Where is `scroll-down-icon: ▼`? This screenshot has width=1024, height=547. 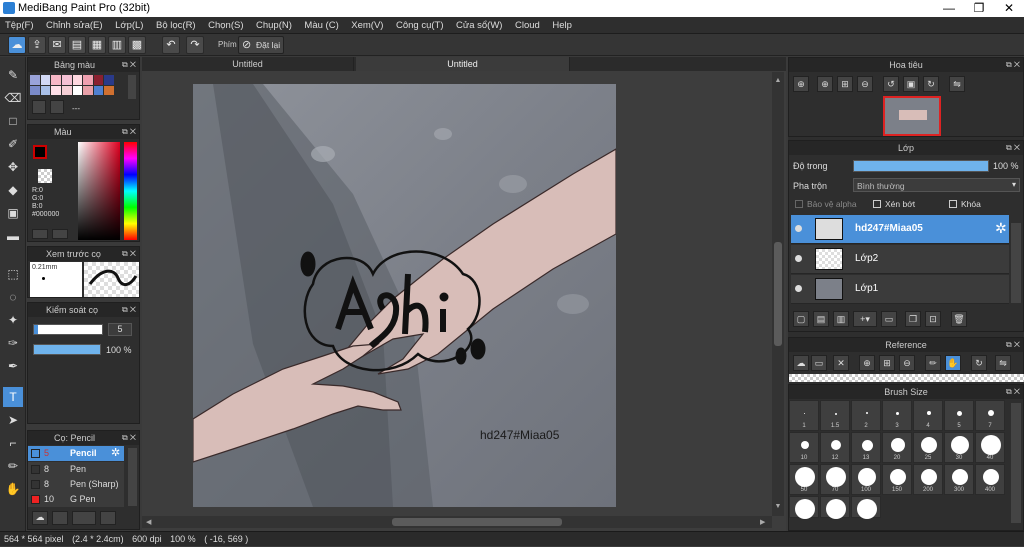 scroll-down-icon: ▼ is located at coordinates (778, 506).